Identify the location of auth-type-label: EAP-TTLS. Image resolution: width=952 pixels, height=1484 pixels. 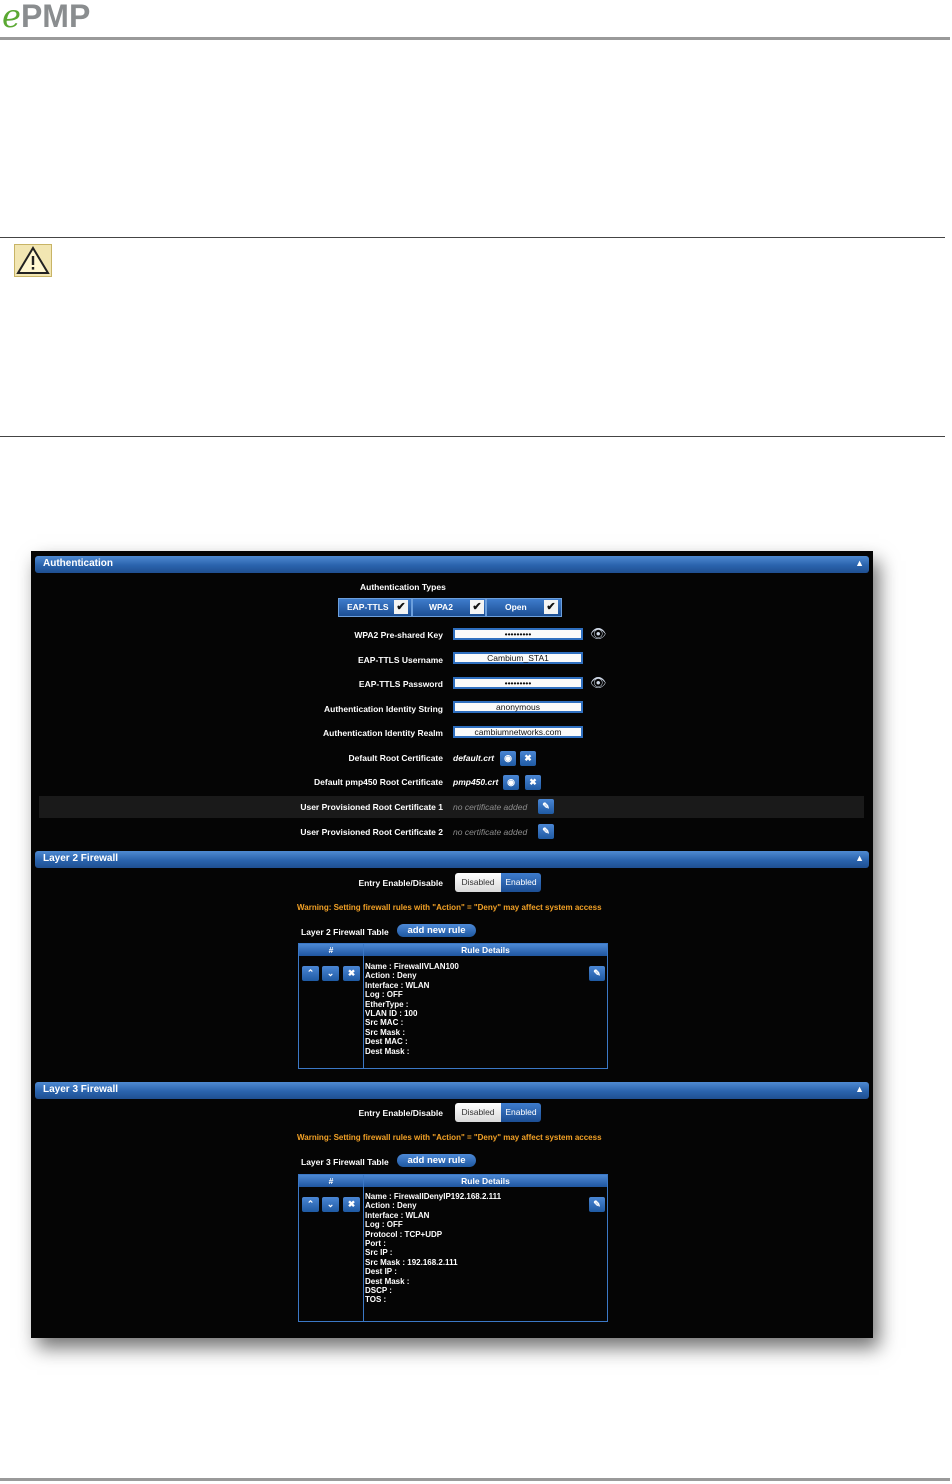
(368, 607).